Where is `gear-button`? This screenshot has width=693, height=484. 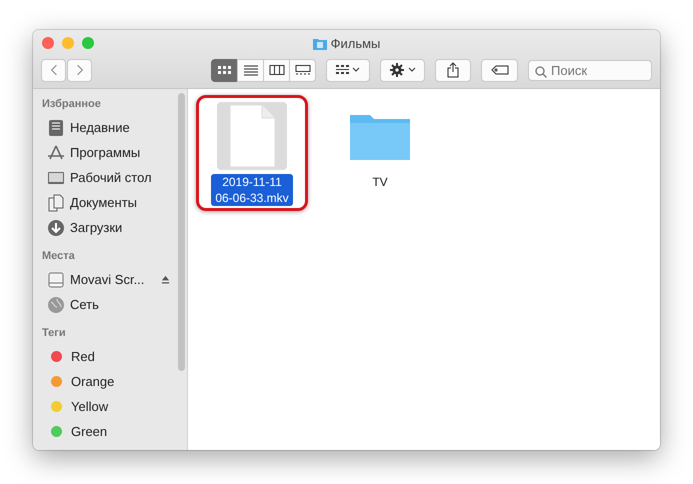
gear-button is located at coordinates (402, 70).